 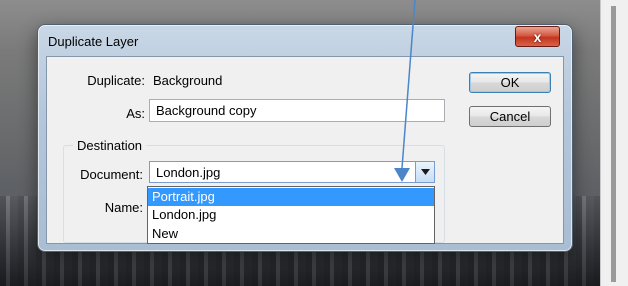 I want to click on panel-scrollbar, so click(x=613, y=144).